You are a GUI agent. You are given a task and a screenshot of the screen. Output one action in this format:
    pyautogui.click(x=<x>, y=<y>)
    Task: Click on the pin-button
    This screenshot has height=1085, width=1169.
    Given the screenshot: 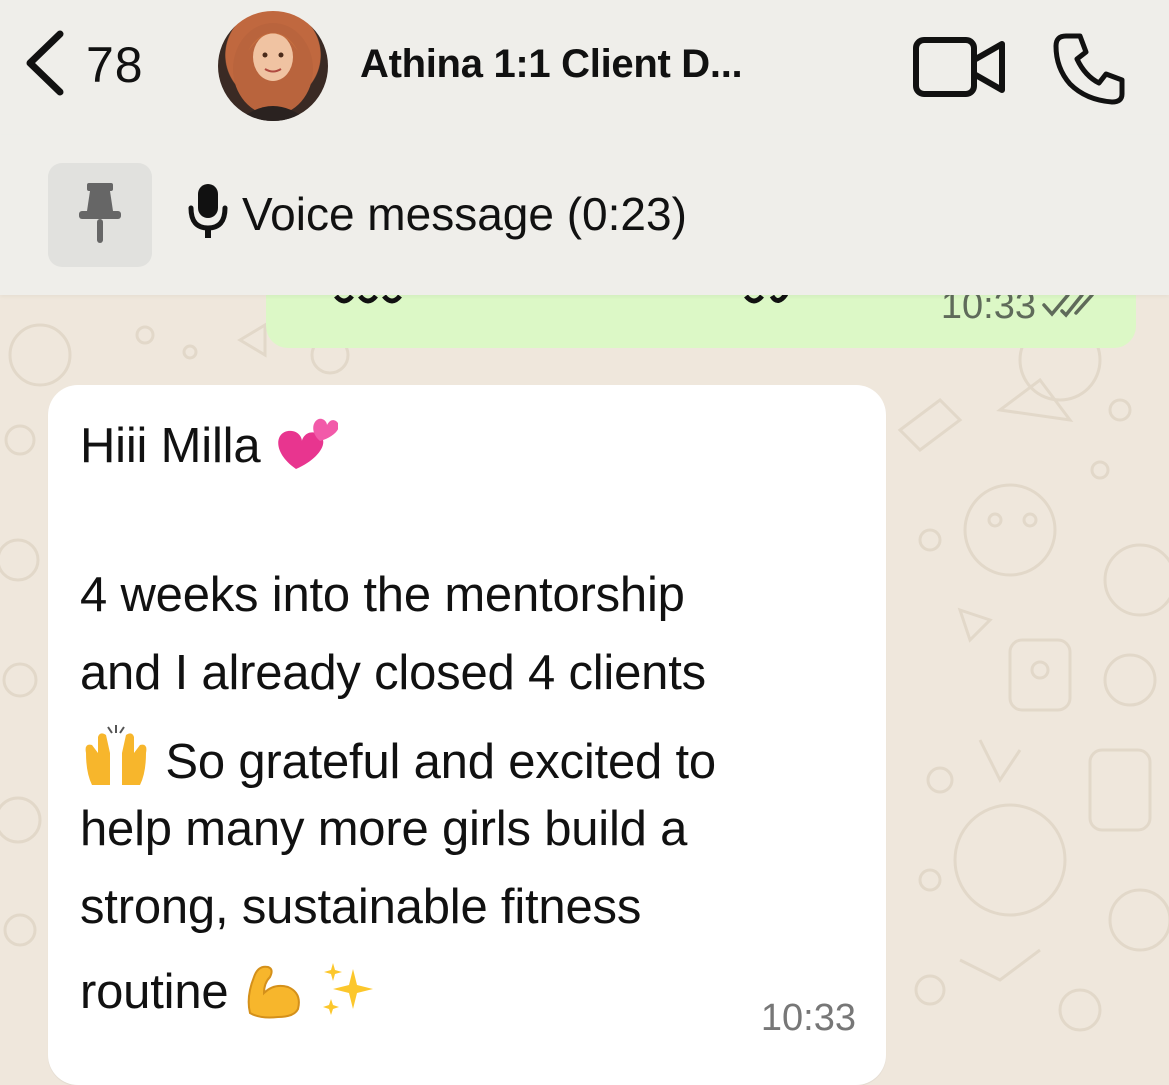 What is the action you would take?
    pyautogui.click(x=100, y=215)
    